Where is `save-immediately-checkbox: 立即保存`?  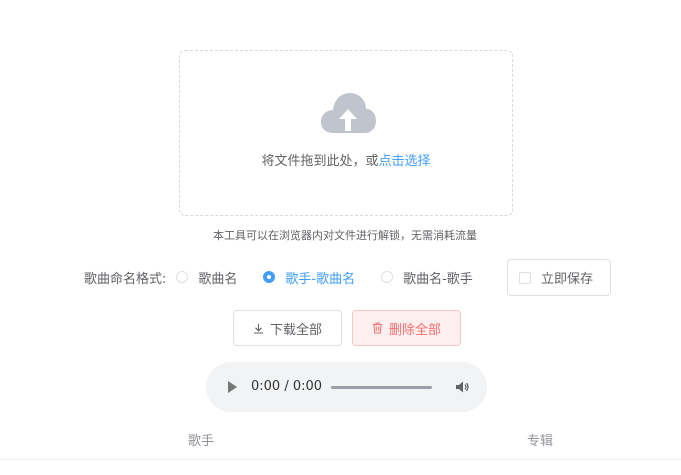 save-immediately-checkbox: 立即保存 is located at coordinates (559, 277).